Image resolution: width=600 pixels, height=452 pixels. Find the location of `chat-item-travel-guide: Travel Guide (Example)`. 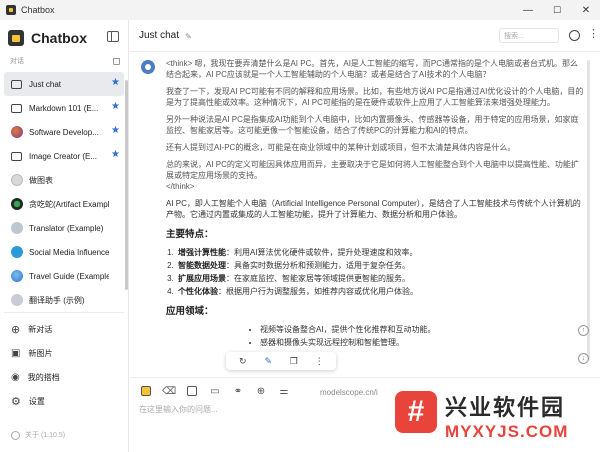

chat-item-travel-guide: Travel Guide (Example) is located at coordinates (64, 276).